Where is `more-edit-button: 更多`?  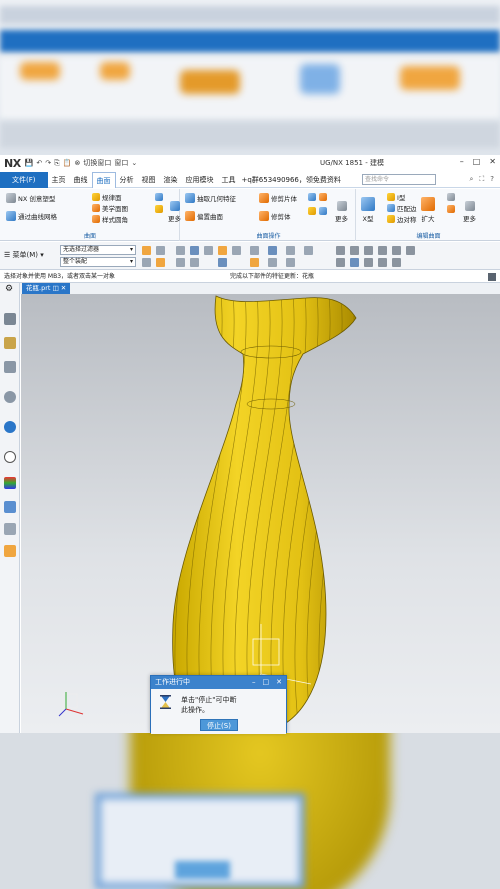
more-edit-button: 更多 is located at coordinates (469, 212).